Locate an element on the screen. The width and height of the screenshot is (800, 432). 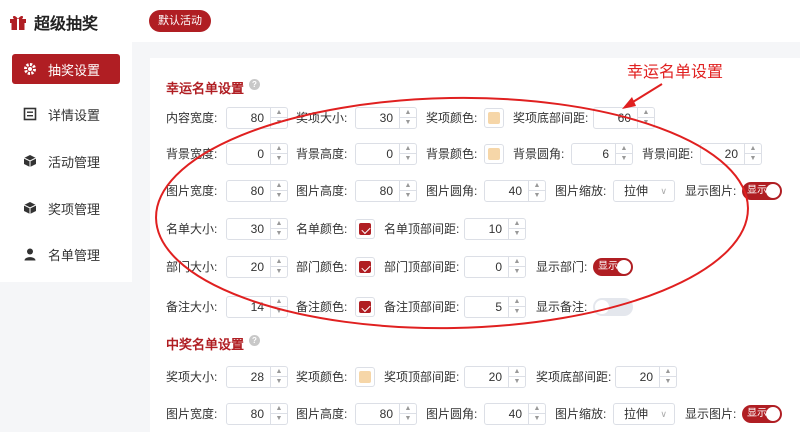
img-radius-input: 40 ▲ ▼ is located at coordinates (515, 191).